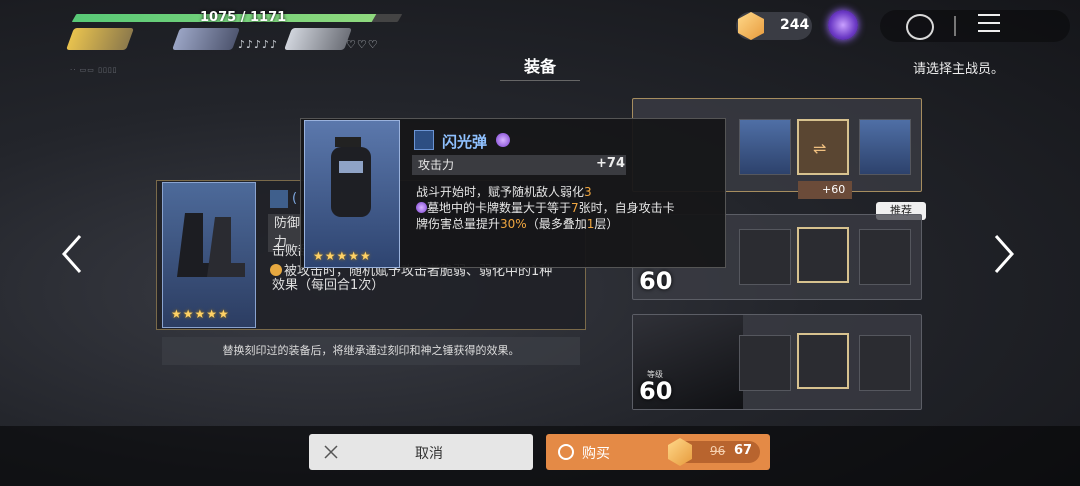 This screenshot has width=1080, height=486. What do you see at coordinates (610, 163) in the screenshot?
I see `attack-value: +74` at bounding box center [610, 163].